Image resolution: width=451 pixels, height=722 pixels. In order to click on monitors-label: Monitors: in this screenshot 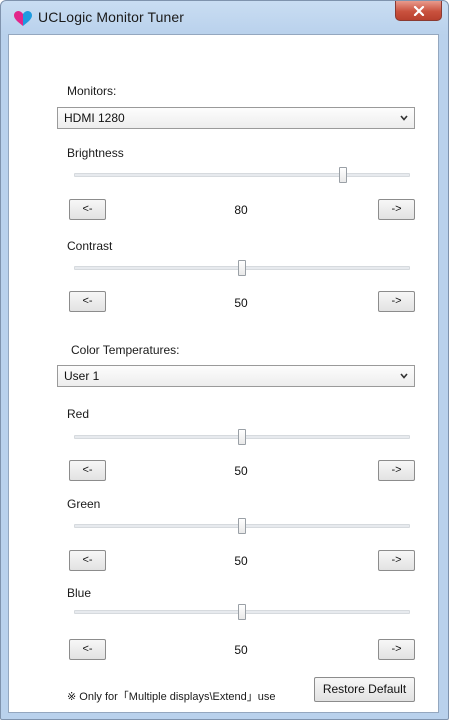, I will do `click(92, 91)`.